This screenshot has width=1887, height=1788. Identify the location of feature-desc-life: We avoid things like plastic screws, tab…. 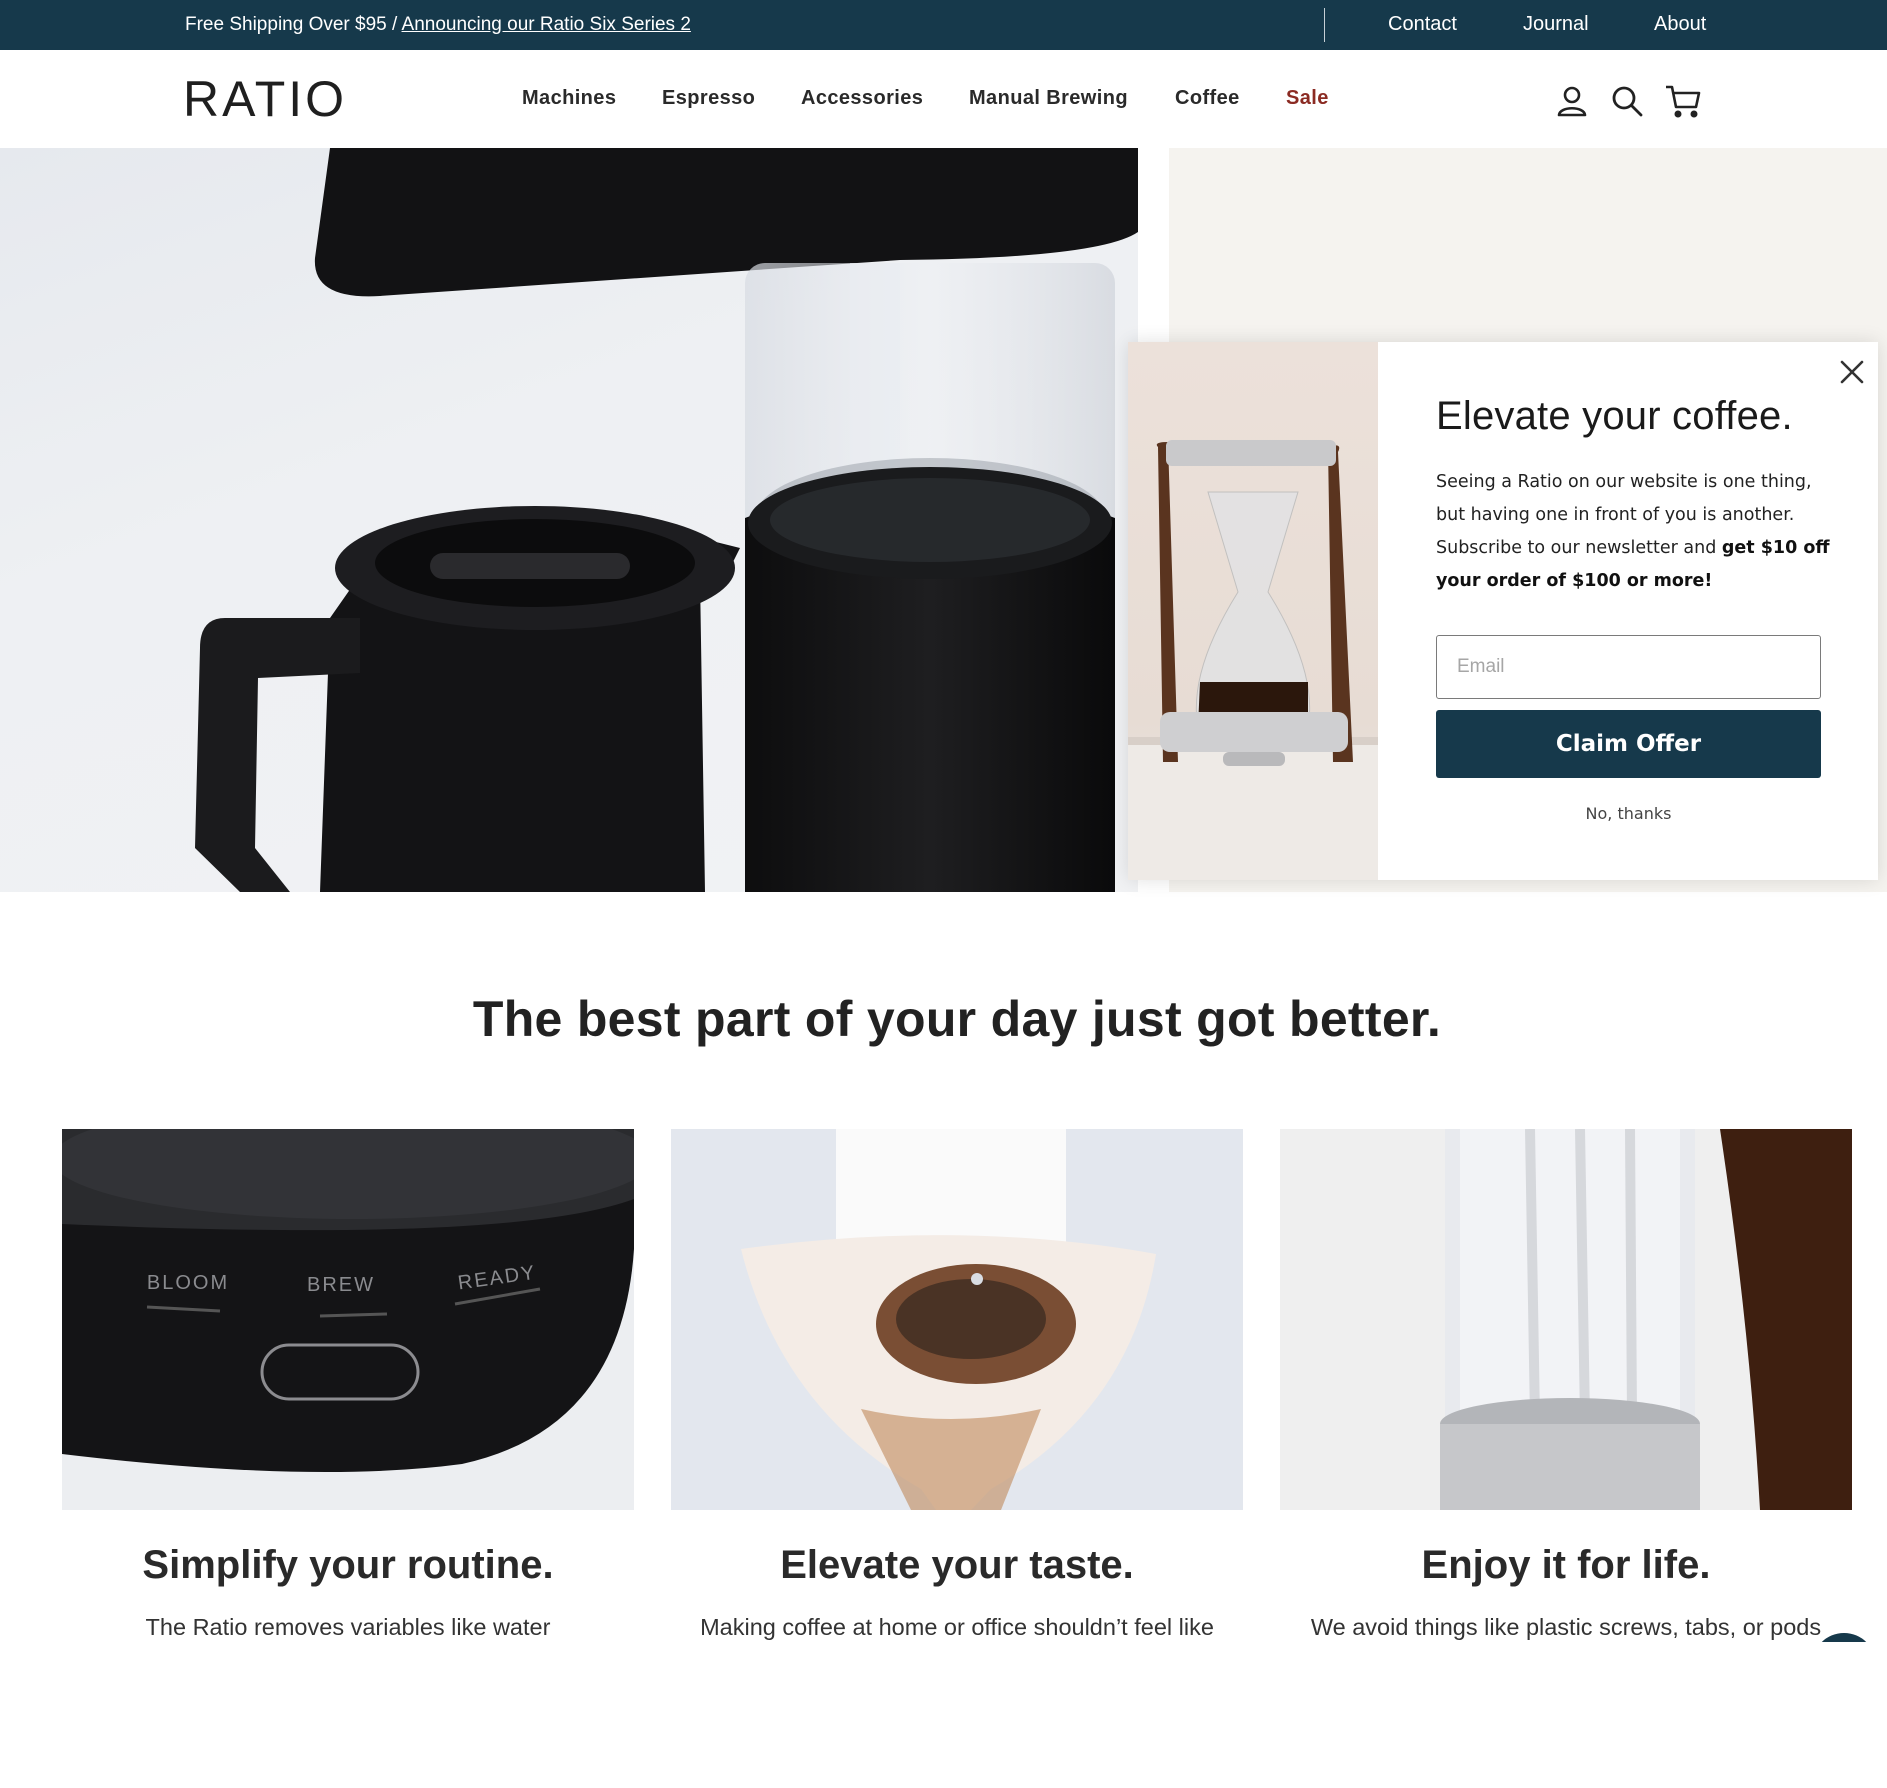
(1566, 1627).